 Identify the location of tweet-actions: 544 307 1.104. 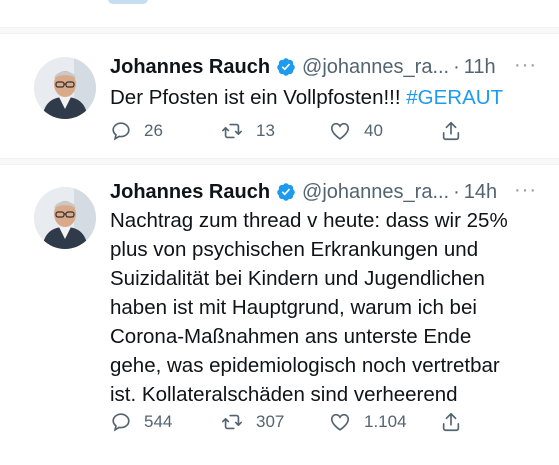
(290, 424).